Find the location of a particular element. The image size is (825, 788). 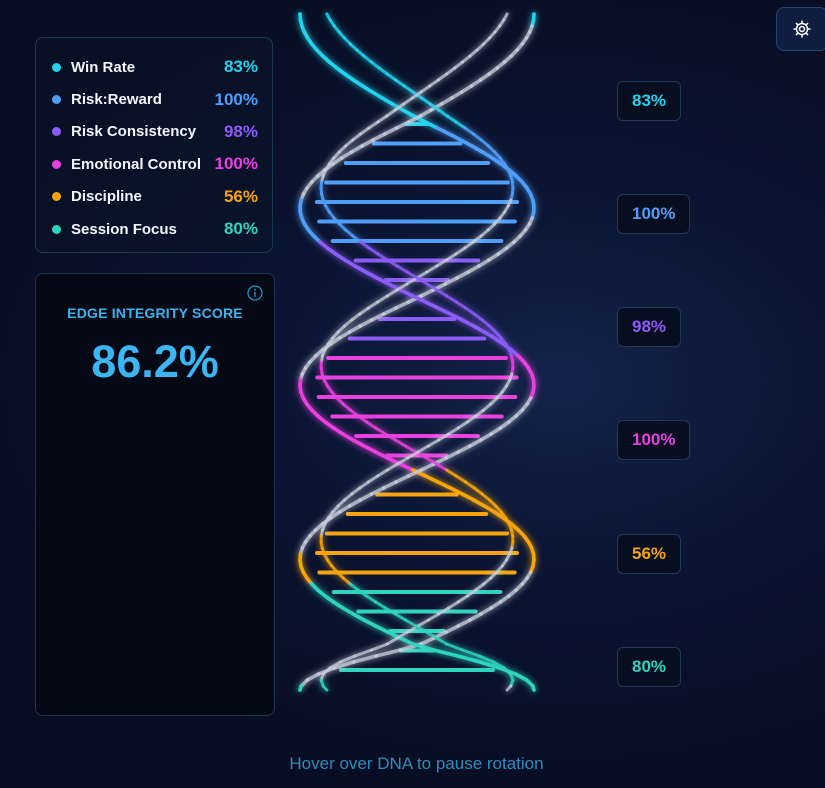

settings-button is located at coordinates (800, 29).